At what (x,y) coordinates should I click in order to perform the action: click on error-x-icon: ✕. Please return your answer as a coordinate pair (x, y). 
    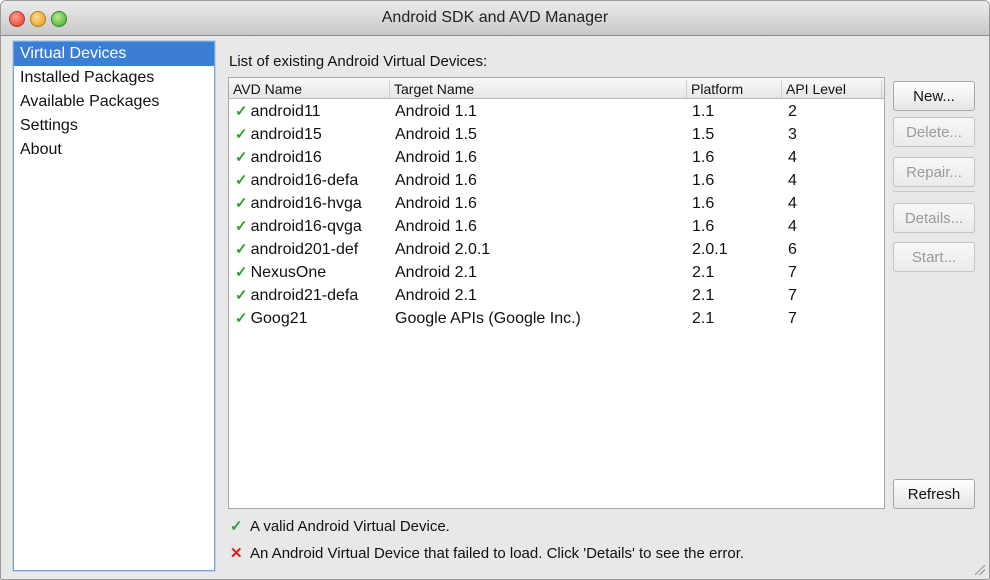
    Looking at the image, I should click on (236, 553).